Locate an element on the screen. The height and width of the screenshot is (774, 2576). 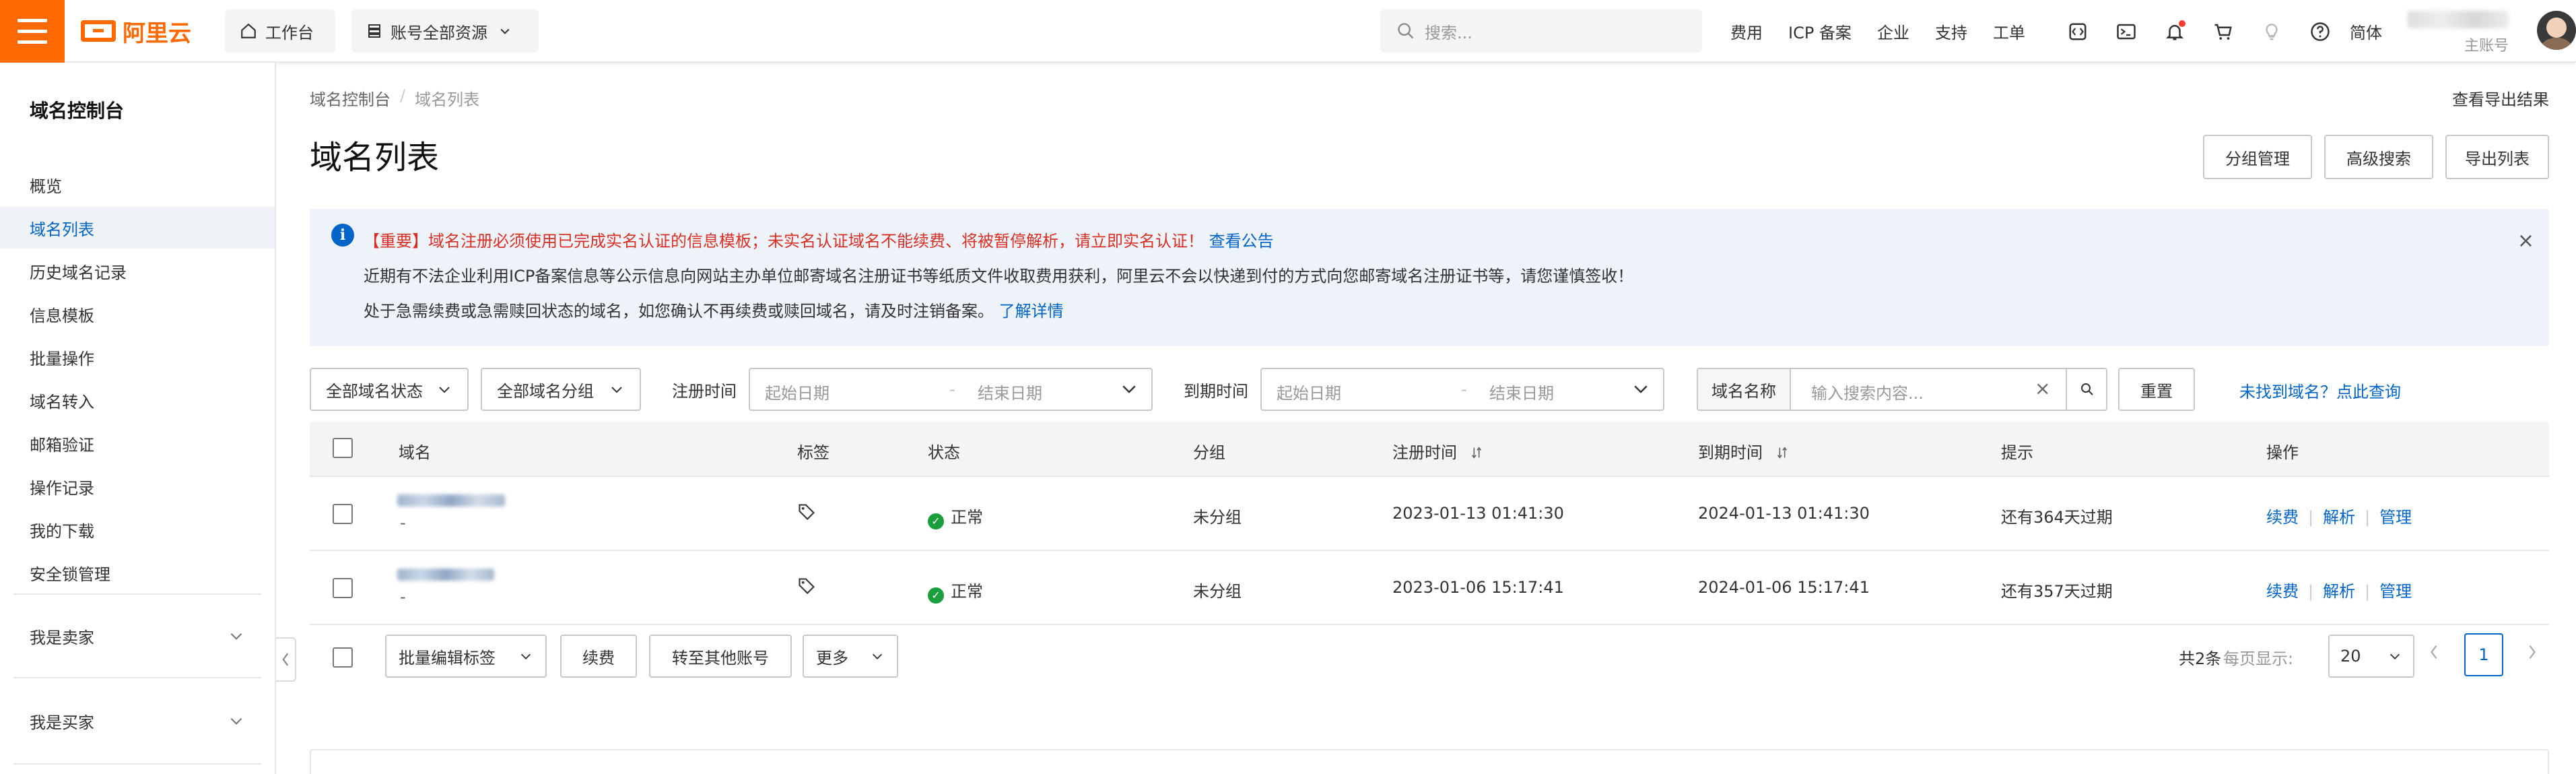
status-text: 正常 is located at coordinates (967, 591).